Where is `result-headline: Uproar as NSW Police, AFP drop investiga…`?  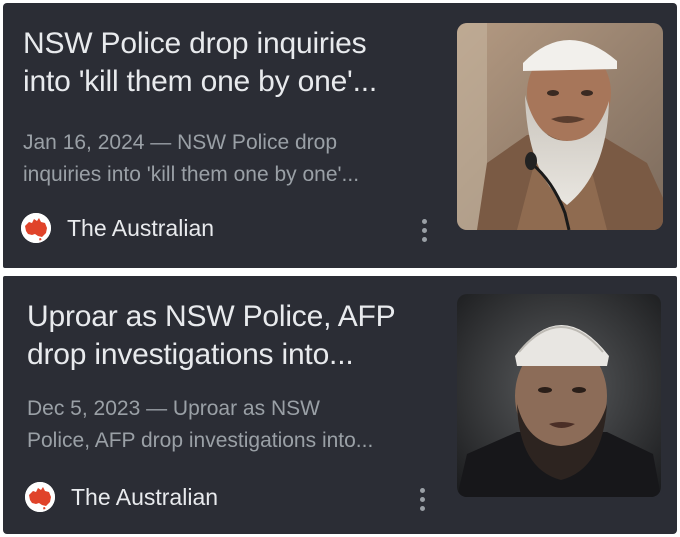
result-headline: Uproar as NSW Police, AFP drop investiga… is located at coordinates (237, 336).